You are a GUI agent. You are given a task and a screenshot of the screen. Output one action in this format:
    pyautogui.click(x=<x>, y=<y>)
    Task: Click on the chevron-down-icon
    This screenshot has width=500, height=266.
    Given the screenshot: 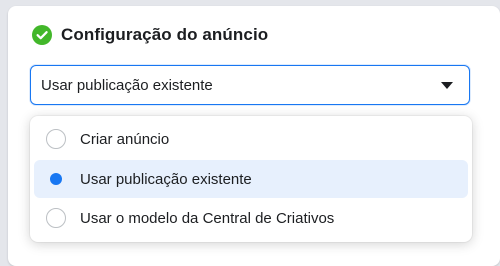 What is the action you would take?
    pyautogui.click(x=447, y=85)
    